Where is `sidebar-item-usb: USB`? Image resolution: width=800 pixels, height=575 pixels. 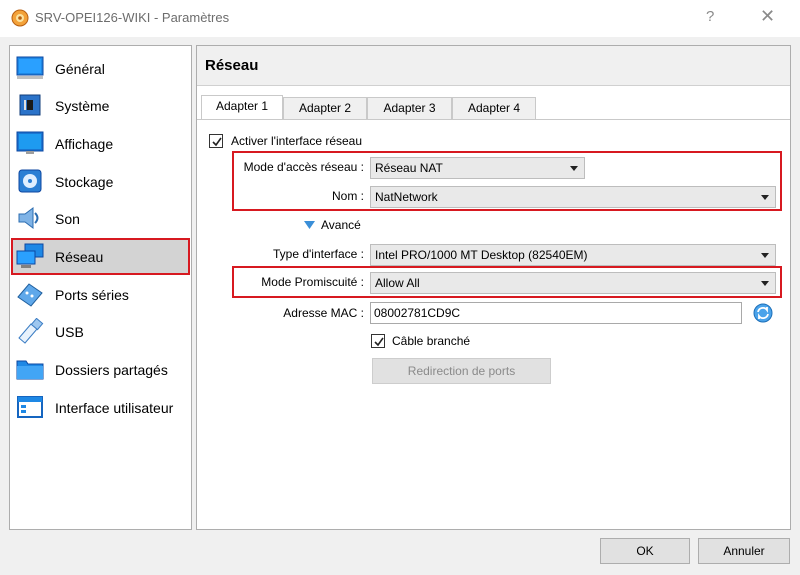 sidebar-item-usb: USB is located at coordinates (100, 331).